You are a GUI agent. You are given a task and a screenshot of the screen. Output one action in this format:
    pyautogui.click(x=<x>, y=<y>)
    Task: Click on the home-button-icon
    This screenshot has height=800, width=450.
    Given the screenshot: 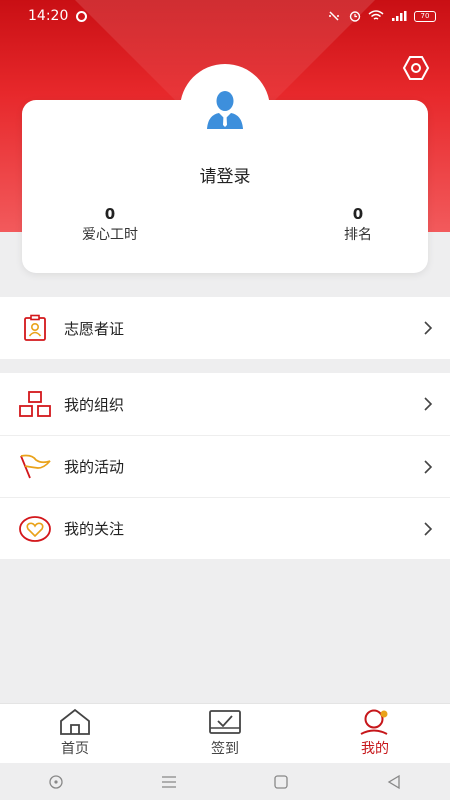 What is the action you would take?
    pyautogui.click(x=281, y=782)
    